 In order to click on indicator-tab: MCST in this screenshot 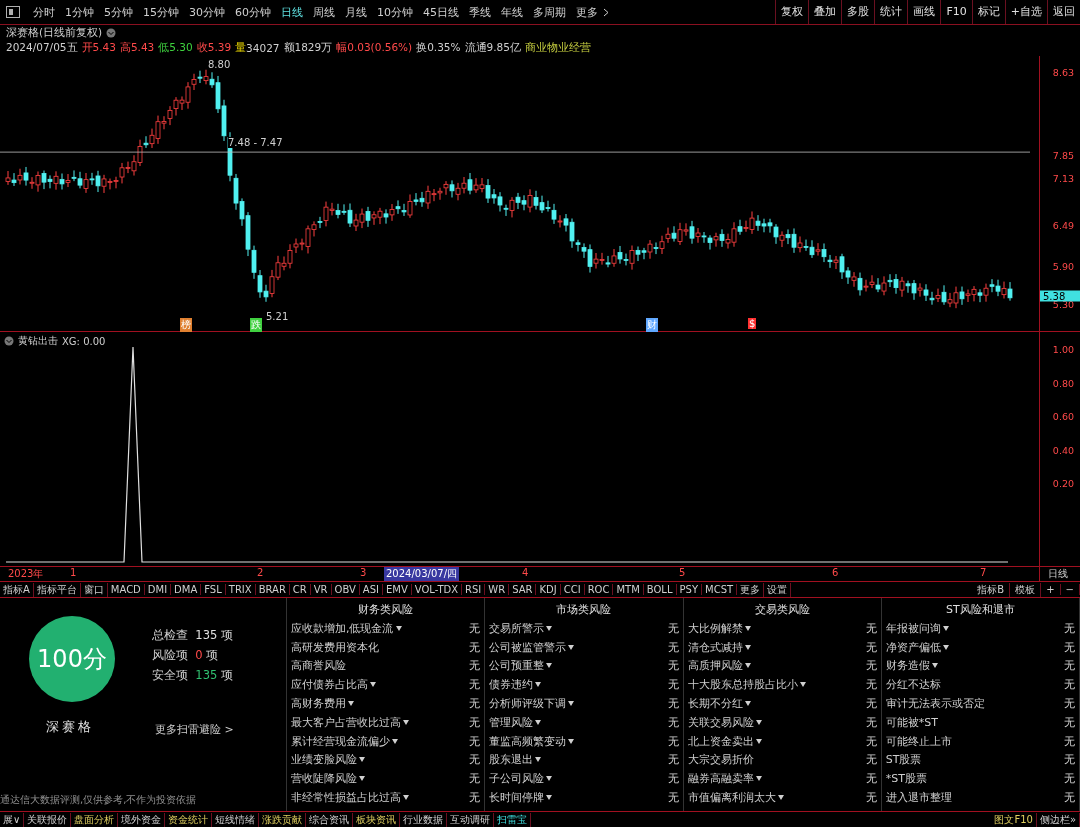, I will do `click(720, 589)`.